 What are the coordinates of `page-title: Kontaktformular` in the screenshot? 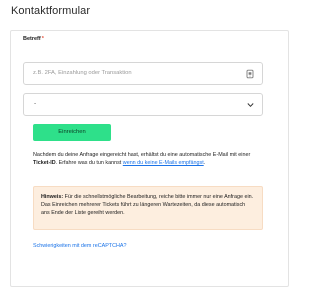 It's located at (51, 11).